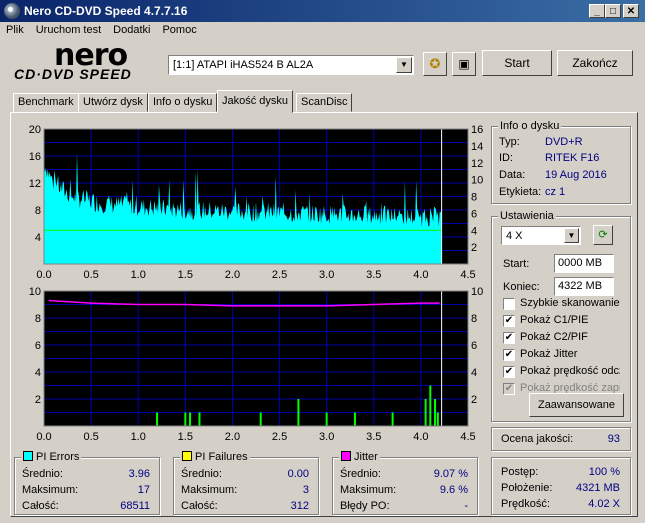  I want to click on title-bar: Nero CD-DVD Speed 4.7.7.16 _ □ ✕, so click(322, 11).